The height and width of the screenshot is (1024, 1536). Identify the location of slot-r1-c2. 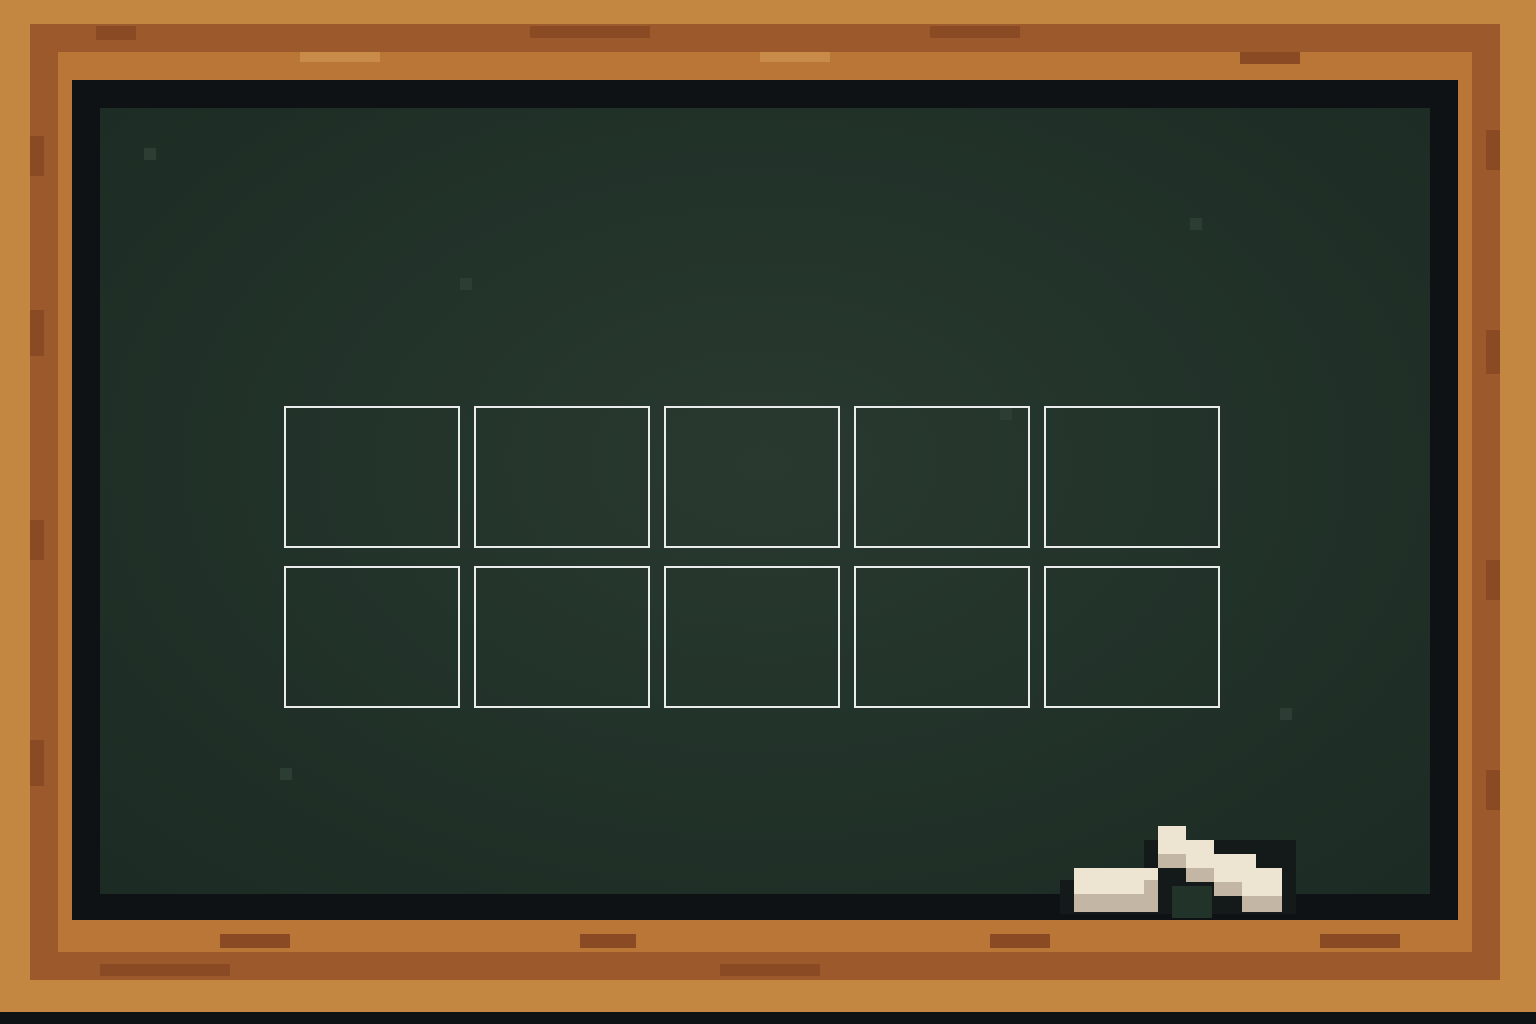
(562, 477).